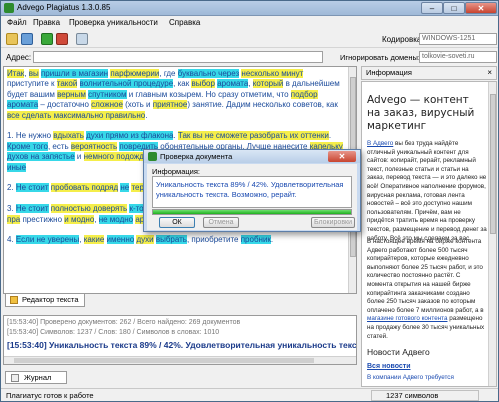 This screenshot has width=499, height=402. I want to click on info-panel-title: Информация, so click(389, 72).